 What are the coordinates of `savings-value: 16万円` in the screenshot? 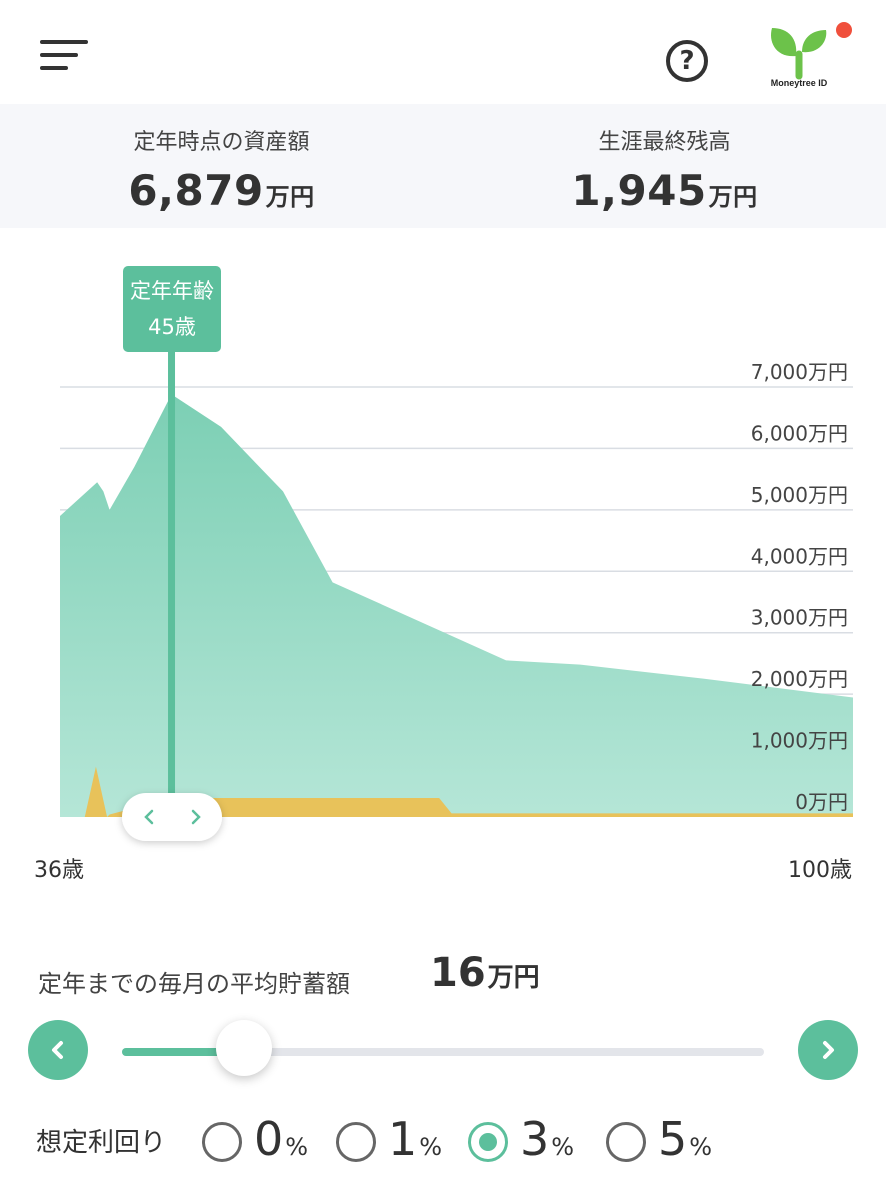 It's located at (485, 973).